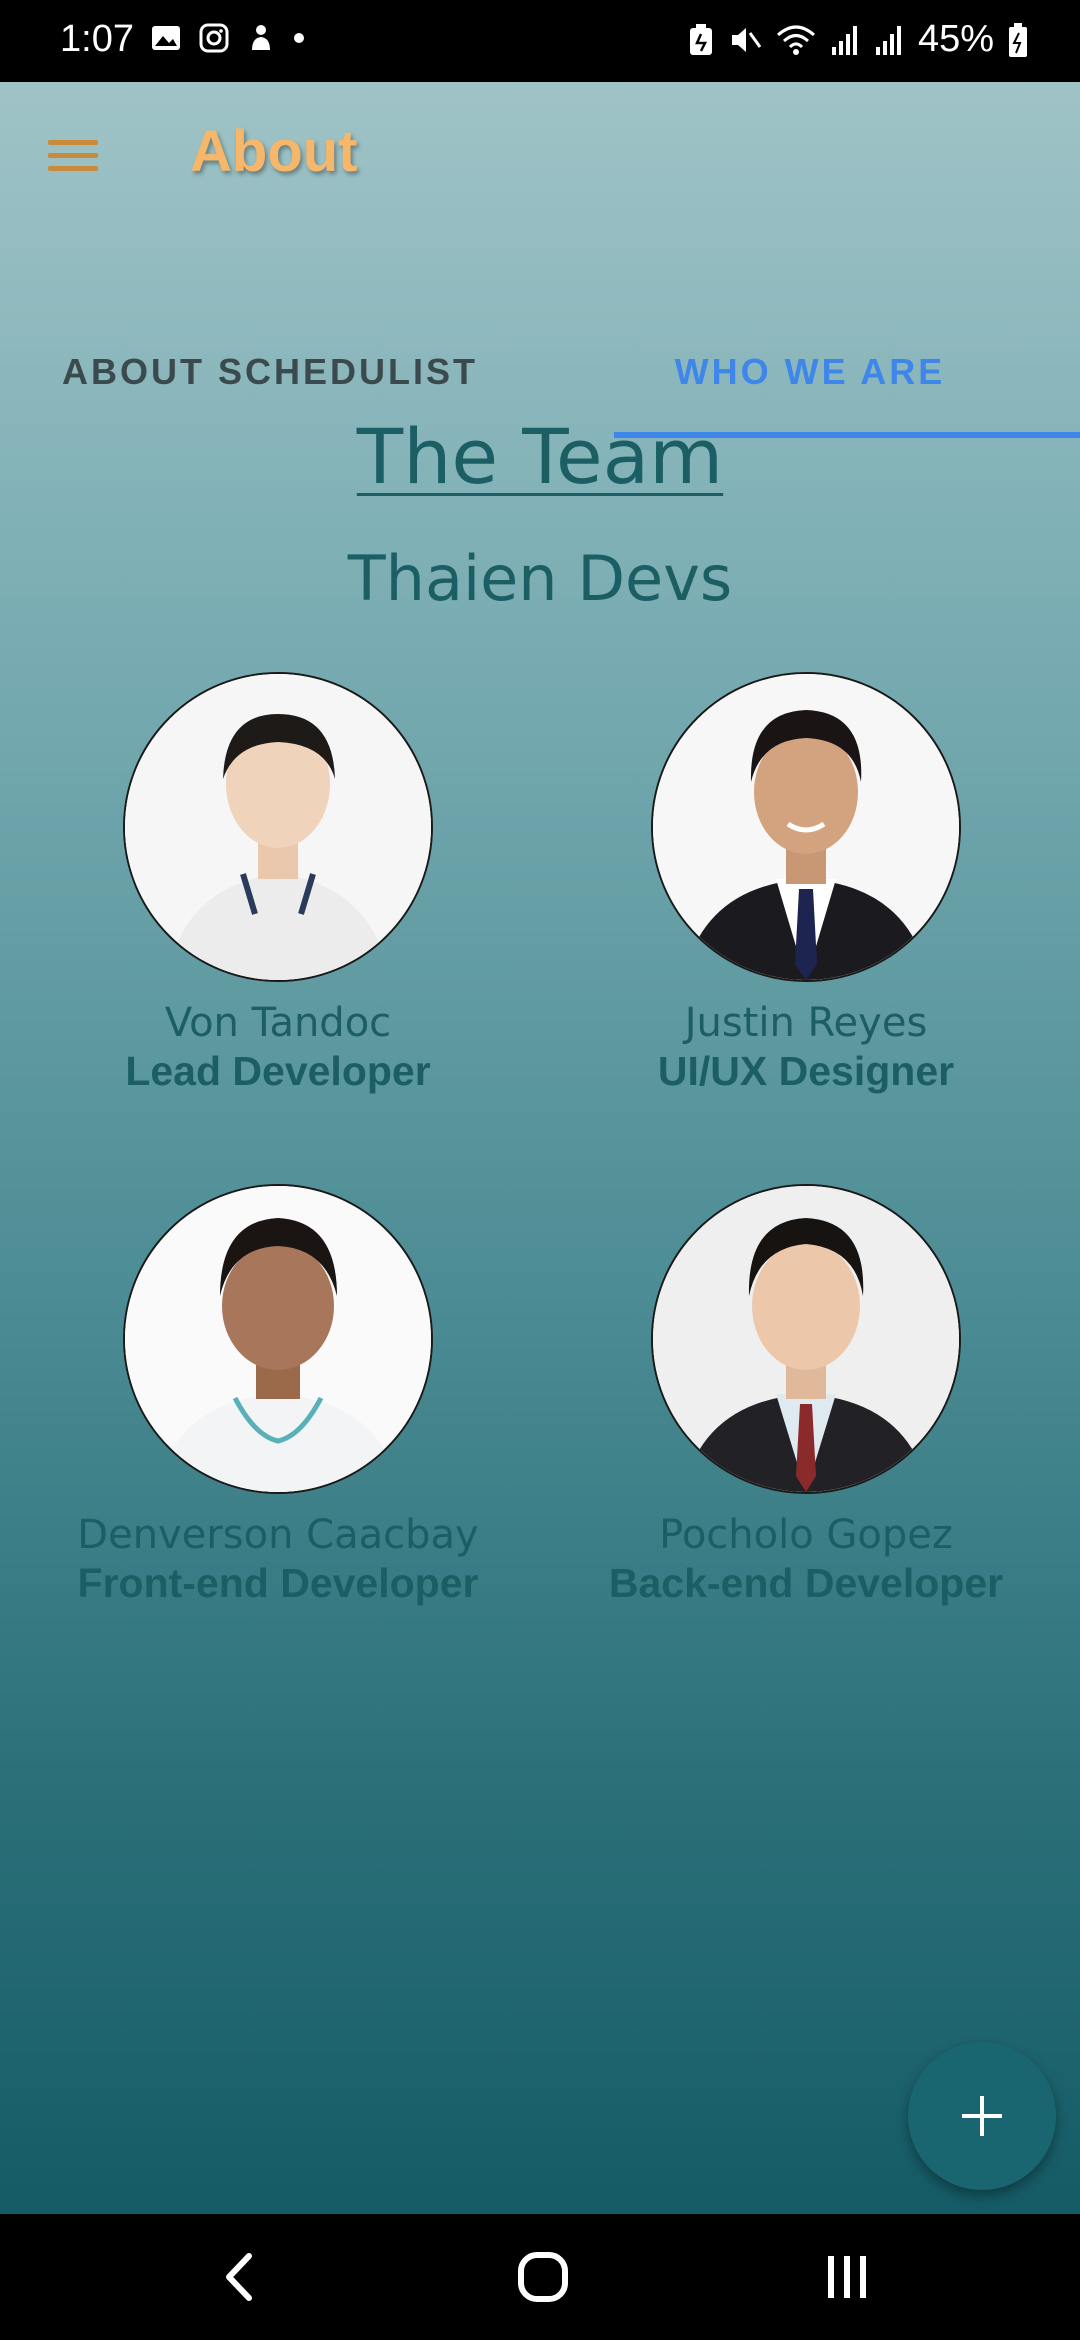  Describe the element at coordinates (982, 2116) in the screenshot. I see `add-button` at that location.